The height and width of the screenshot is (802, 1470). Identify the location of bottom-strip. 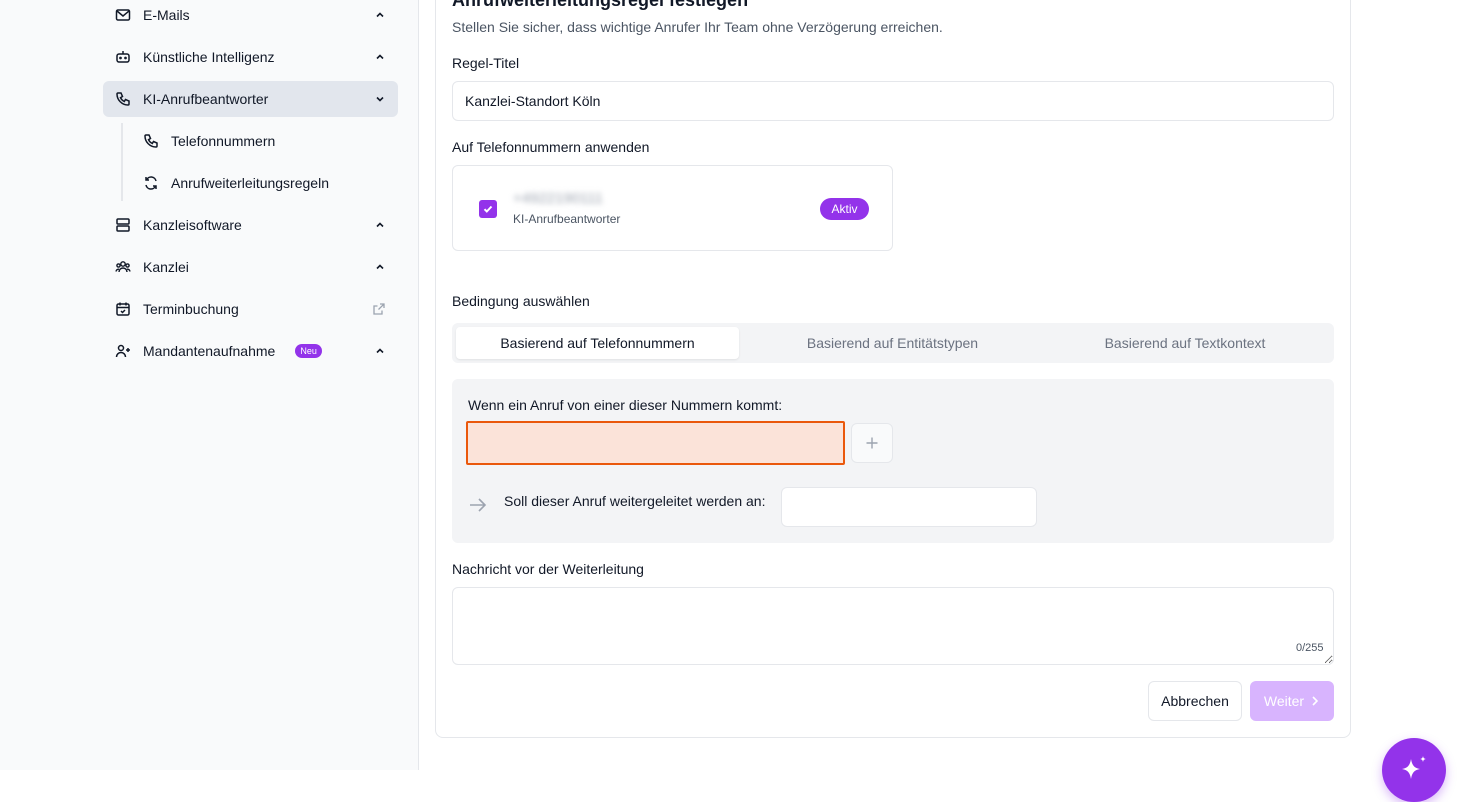
(735, 786).